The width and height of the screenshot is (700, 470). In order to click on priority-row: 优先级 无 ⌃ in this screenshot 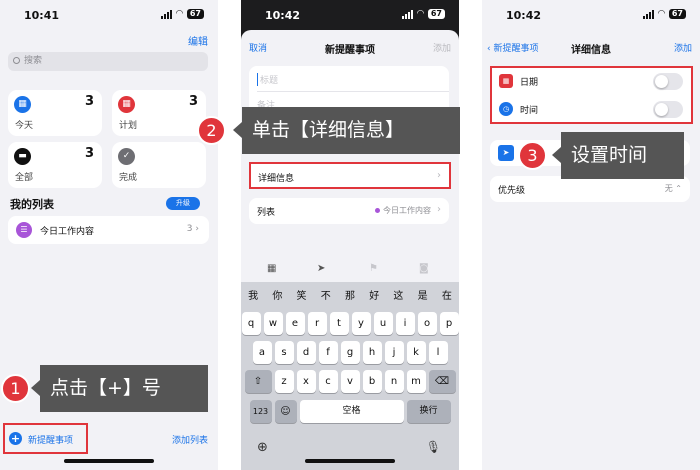, I will do `click(590, 189)`.